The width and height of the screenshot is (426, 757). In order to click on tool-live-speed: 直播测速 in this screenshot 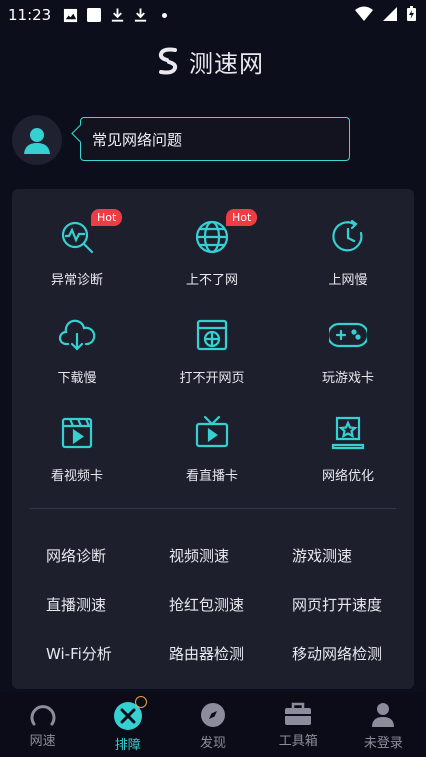, I will do `click(76, 604)`.